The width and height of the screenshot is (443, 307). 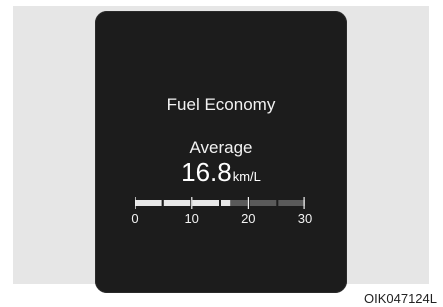 What do you see at coordinates (221, 147) in the screenshot?
I see `mode-label: Average` at bounding box center [221, 147].